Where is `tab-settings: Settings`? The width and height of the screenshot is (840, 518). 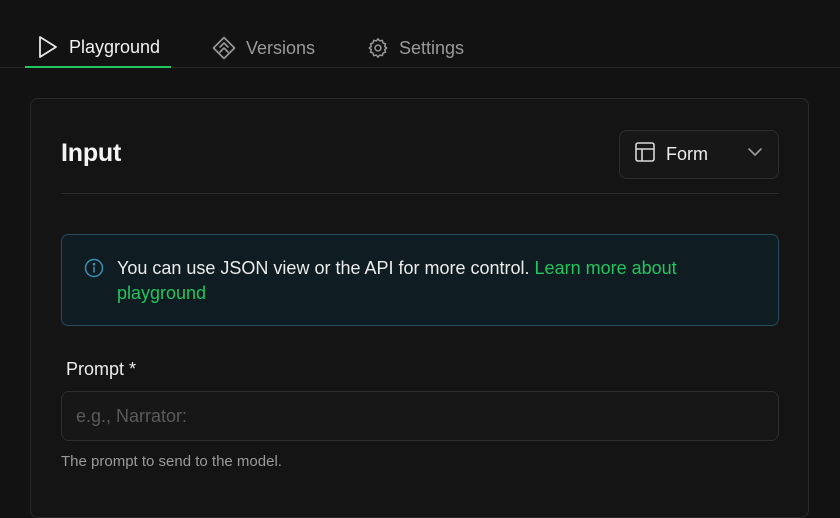 tab-settings: Settings is located at coordinates (414, 48).